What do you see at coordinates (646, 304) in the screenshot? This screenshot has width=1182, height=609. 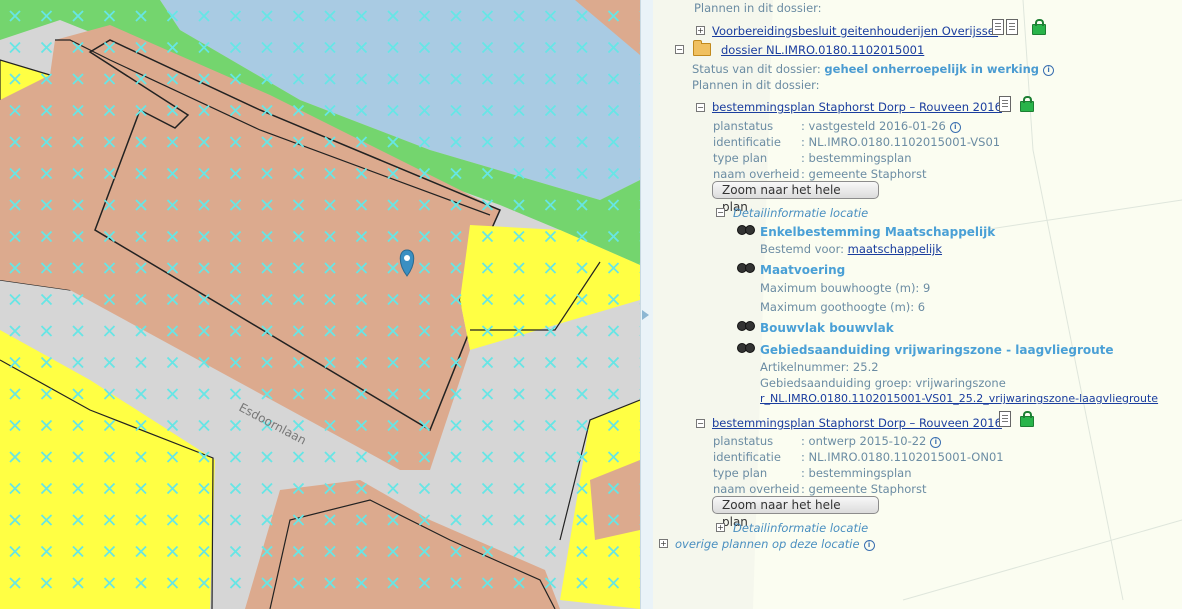 I see `panel-splitter` at bounding box center [646, 304].